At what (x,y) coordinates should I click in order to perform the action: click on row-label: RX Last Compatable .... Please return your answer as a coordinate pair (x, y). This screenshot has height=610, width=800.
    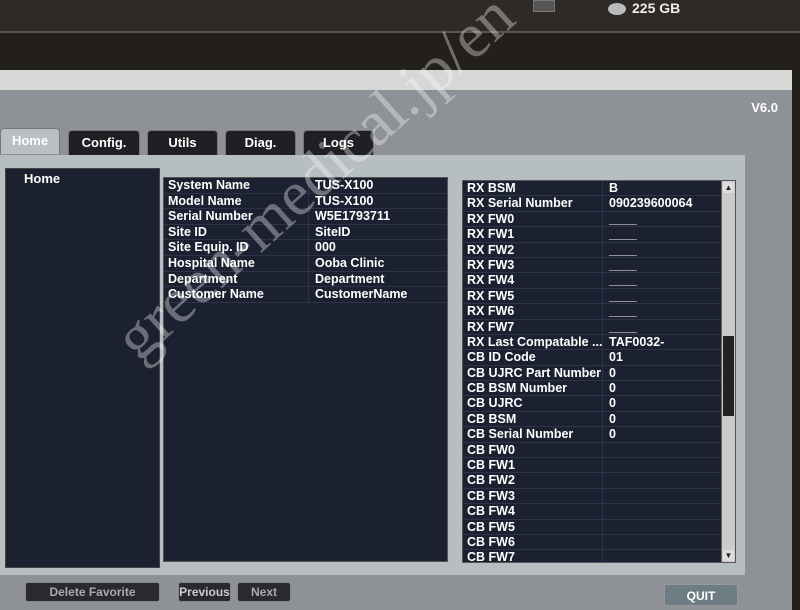
    Looking at the image, I should click on (533, 342).